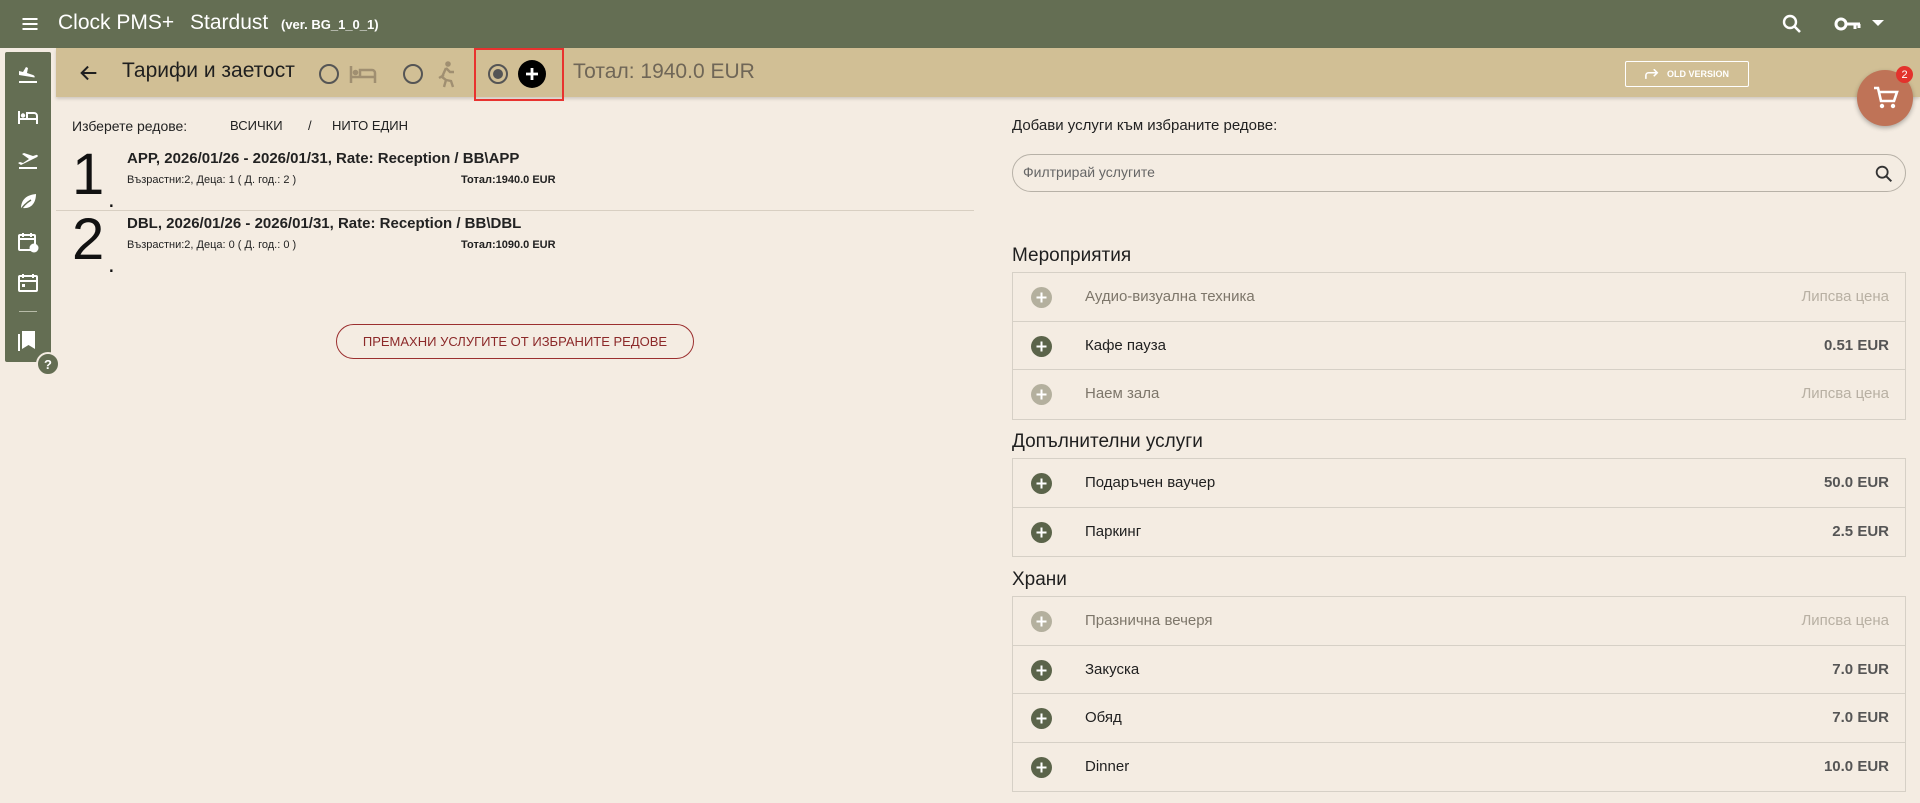 The width and height of the screenshot is (1920, 803). I want to click on account-dropdown-icon, so click(1878, 23).